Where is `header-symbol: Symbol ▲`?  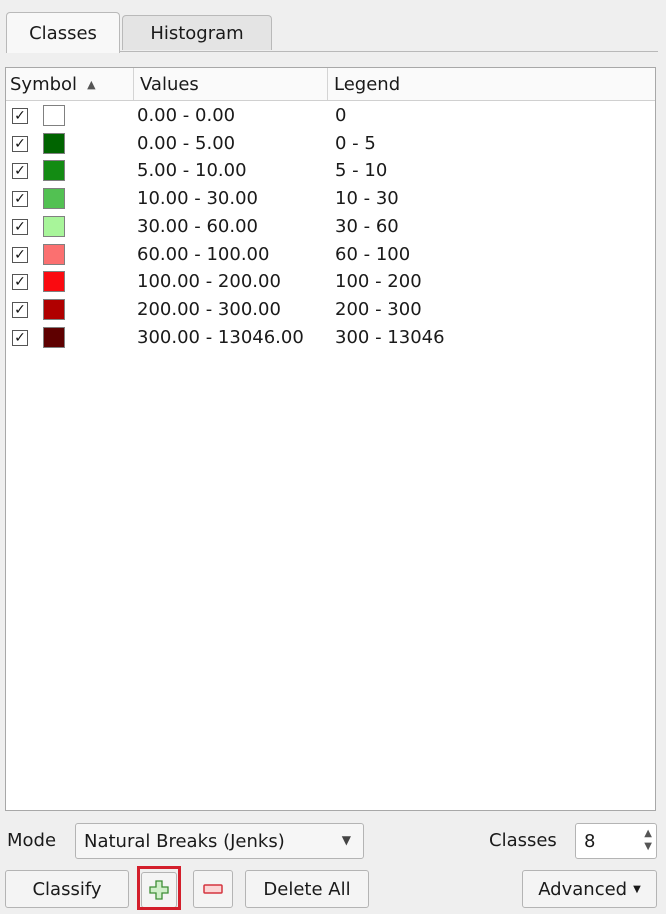
header-symbol: Symbol ▲ is located at coordinates (68, 84).